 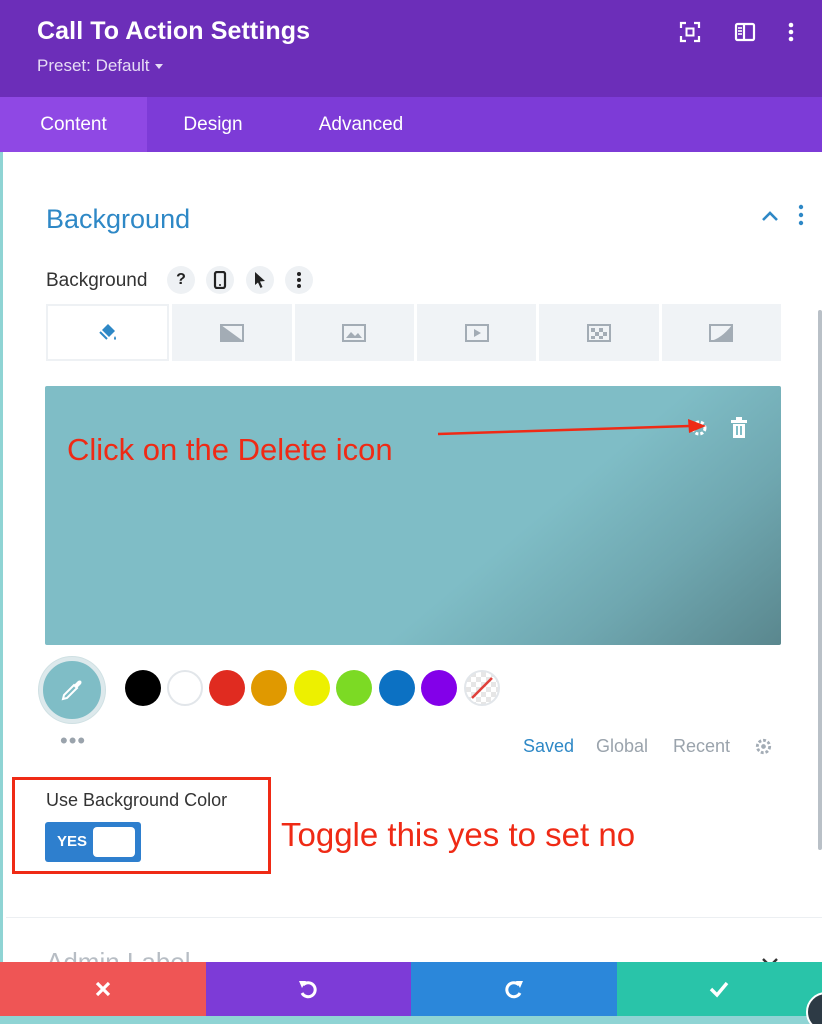 I want to click on preset-dropdown: Preset: Default, so click(x=100, y=66).